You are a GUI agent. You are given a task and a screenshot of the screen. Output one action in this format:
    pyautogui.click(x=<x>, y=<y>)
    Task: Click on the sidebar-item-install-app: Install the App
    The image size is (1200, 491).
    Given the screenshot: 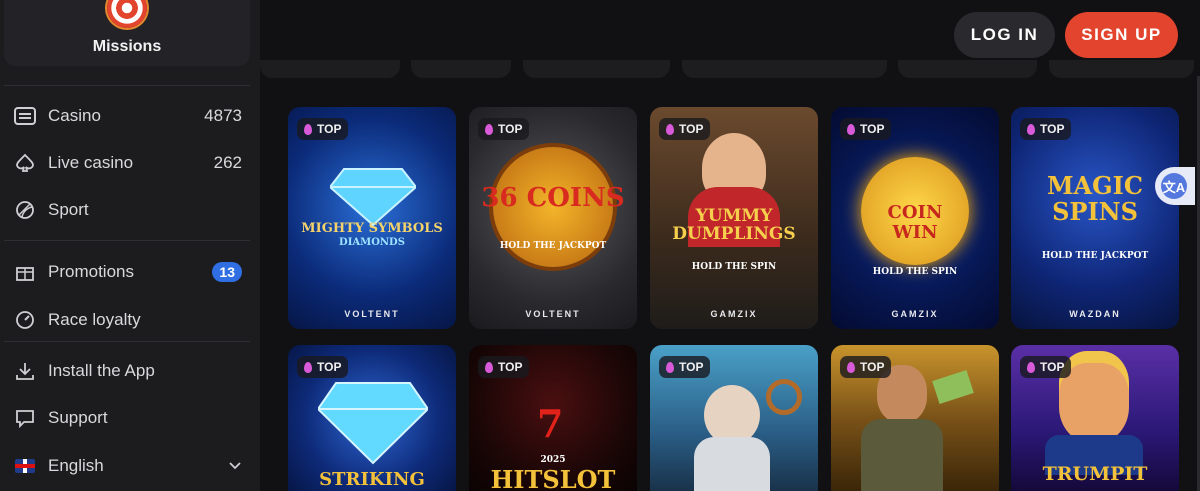 What is the action you would take?
    pyautogui.click(x=128, y=371)
    